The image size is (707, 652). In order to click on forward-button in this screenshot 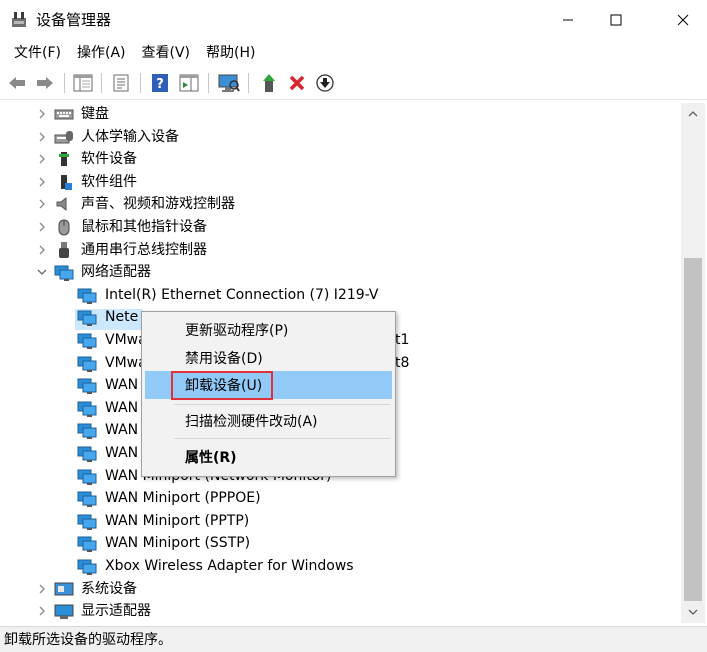, I will do `click(45, 83)`.